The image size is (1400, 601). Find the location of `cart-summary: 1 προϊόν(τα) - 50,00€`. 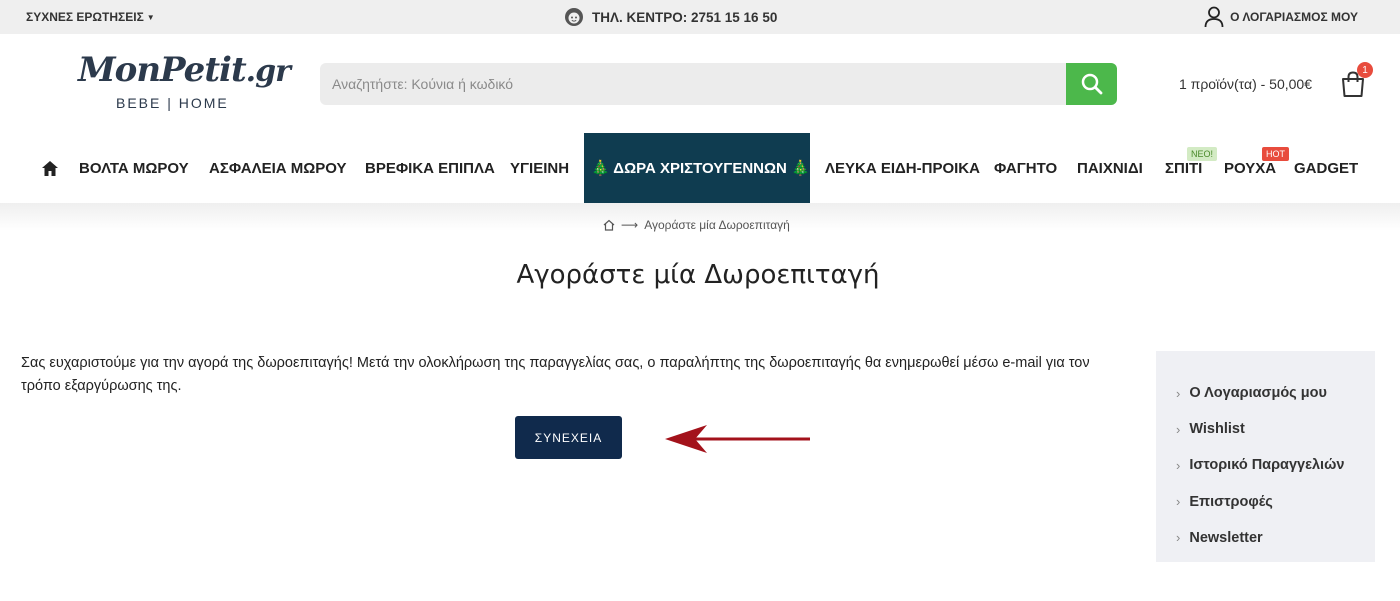

cart-summary: 1 προϊόν(τα) - 50,00€ is located at coordinates (1245, 84).